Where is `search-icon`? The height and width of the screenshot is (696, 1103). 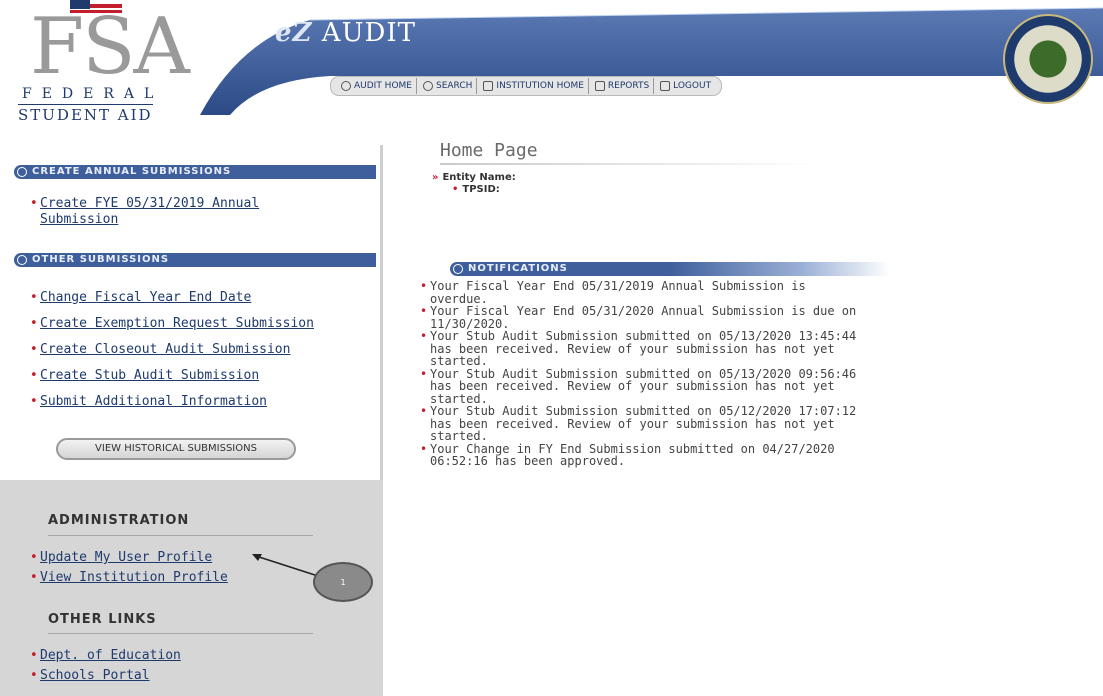
search-icon is located at coordinates (428, 86).